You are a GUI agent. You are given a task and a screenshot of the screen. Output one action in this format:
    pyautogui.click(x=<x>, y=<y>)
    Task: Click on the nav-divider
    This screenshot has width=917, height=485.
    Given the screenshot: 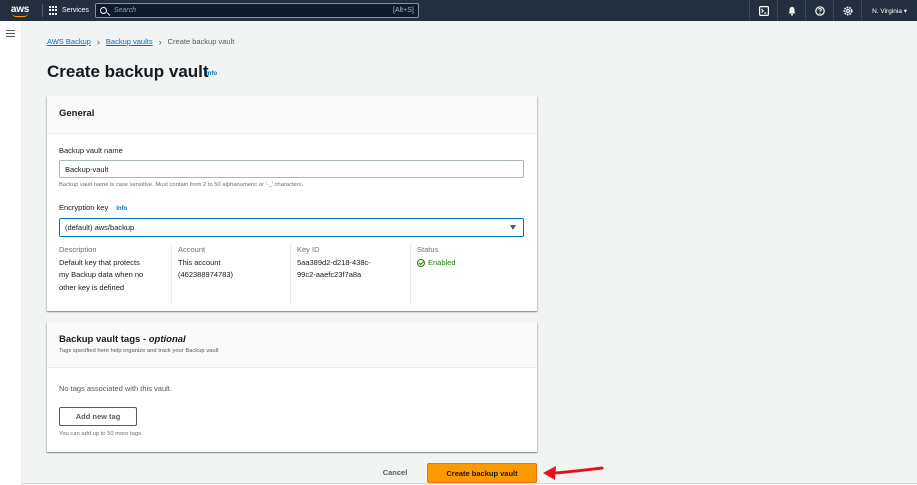 What is the action you would take?
    pyautogui.click(x=42, y=10)
    